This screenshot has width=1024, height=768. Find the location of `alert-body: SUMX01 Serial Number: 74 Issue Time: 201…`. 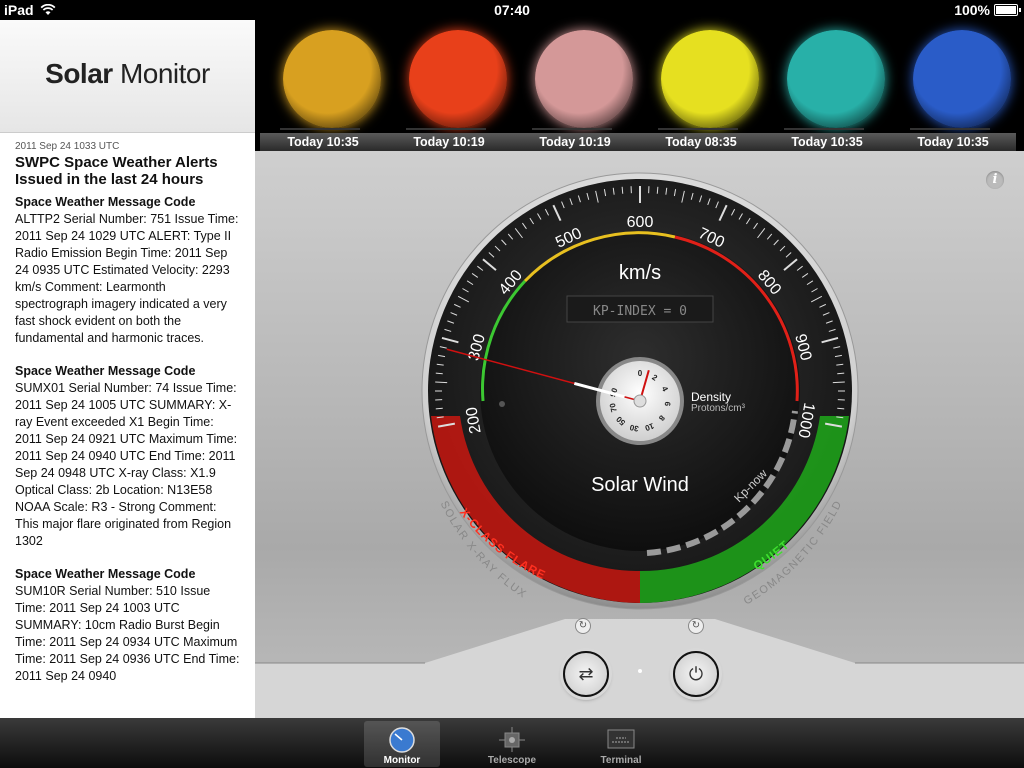

alert-body: SUMX01 Serial Number: 74 Issue Time: 201… is located at coordinates (126, 464).